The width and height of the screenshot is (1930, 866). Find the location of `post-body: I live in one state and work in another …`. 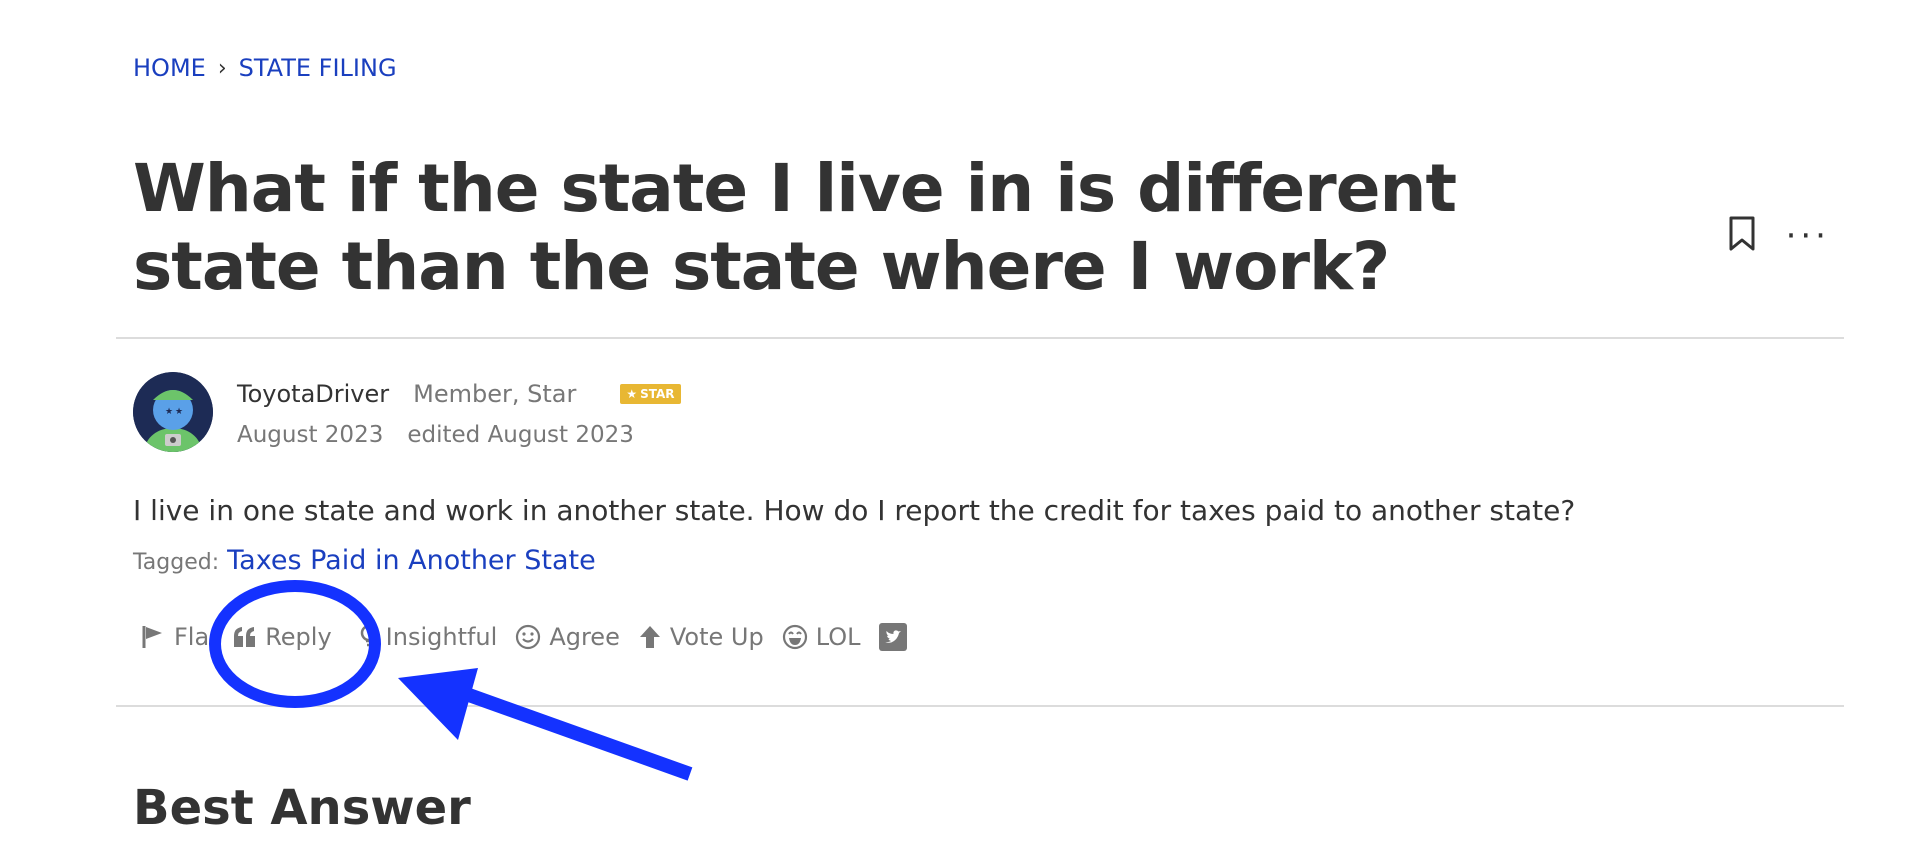

post-body: I live in one state and work in another … is located at coordinates (854, 510).